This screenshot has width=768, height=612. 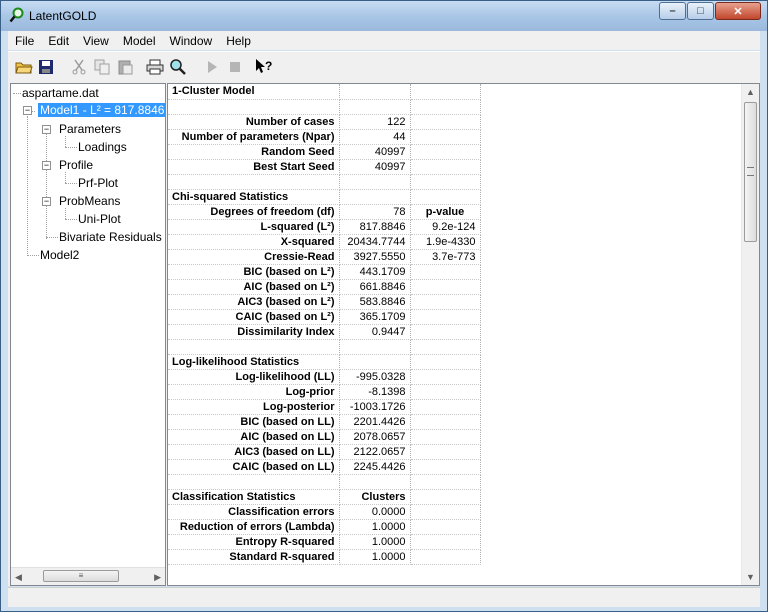 What do you see at coordinates (79, 67) in the screenshot?
I see `cut-button` at bounding box center [79, 67].